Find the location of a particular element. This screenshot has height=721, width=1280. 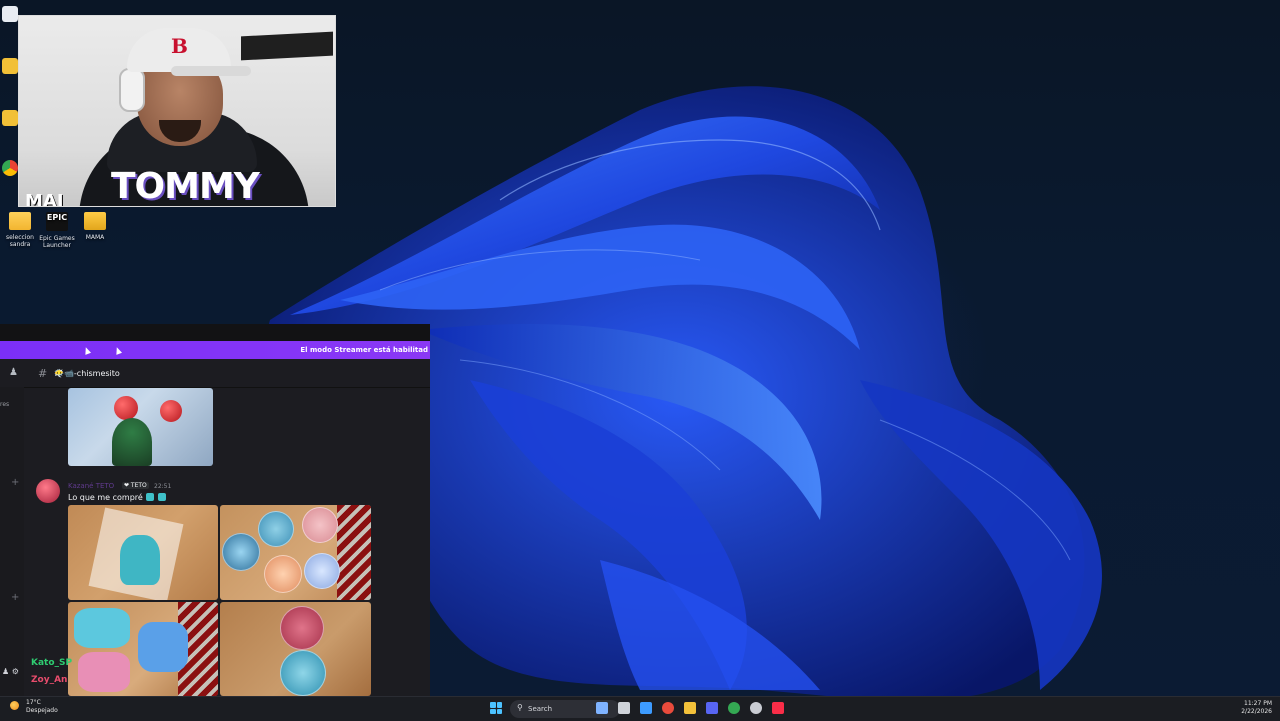

headset-icon is located at coordinates (132, 90).